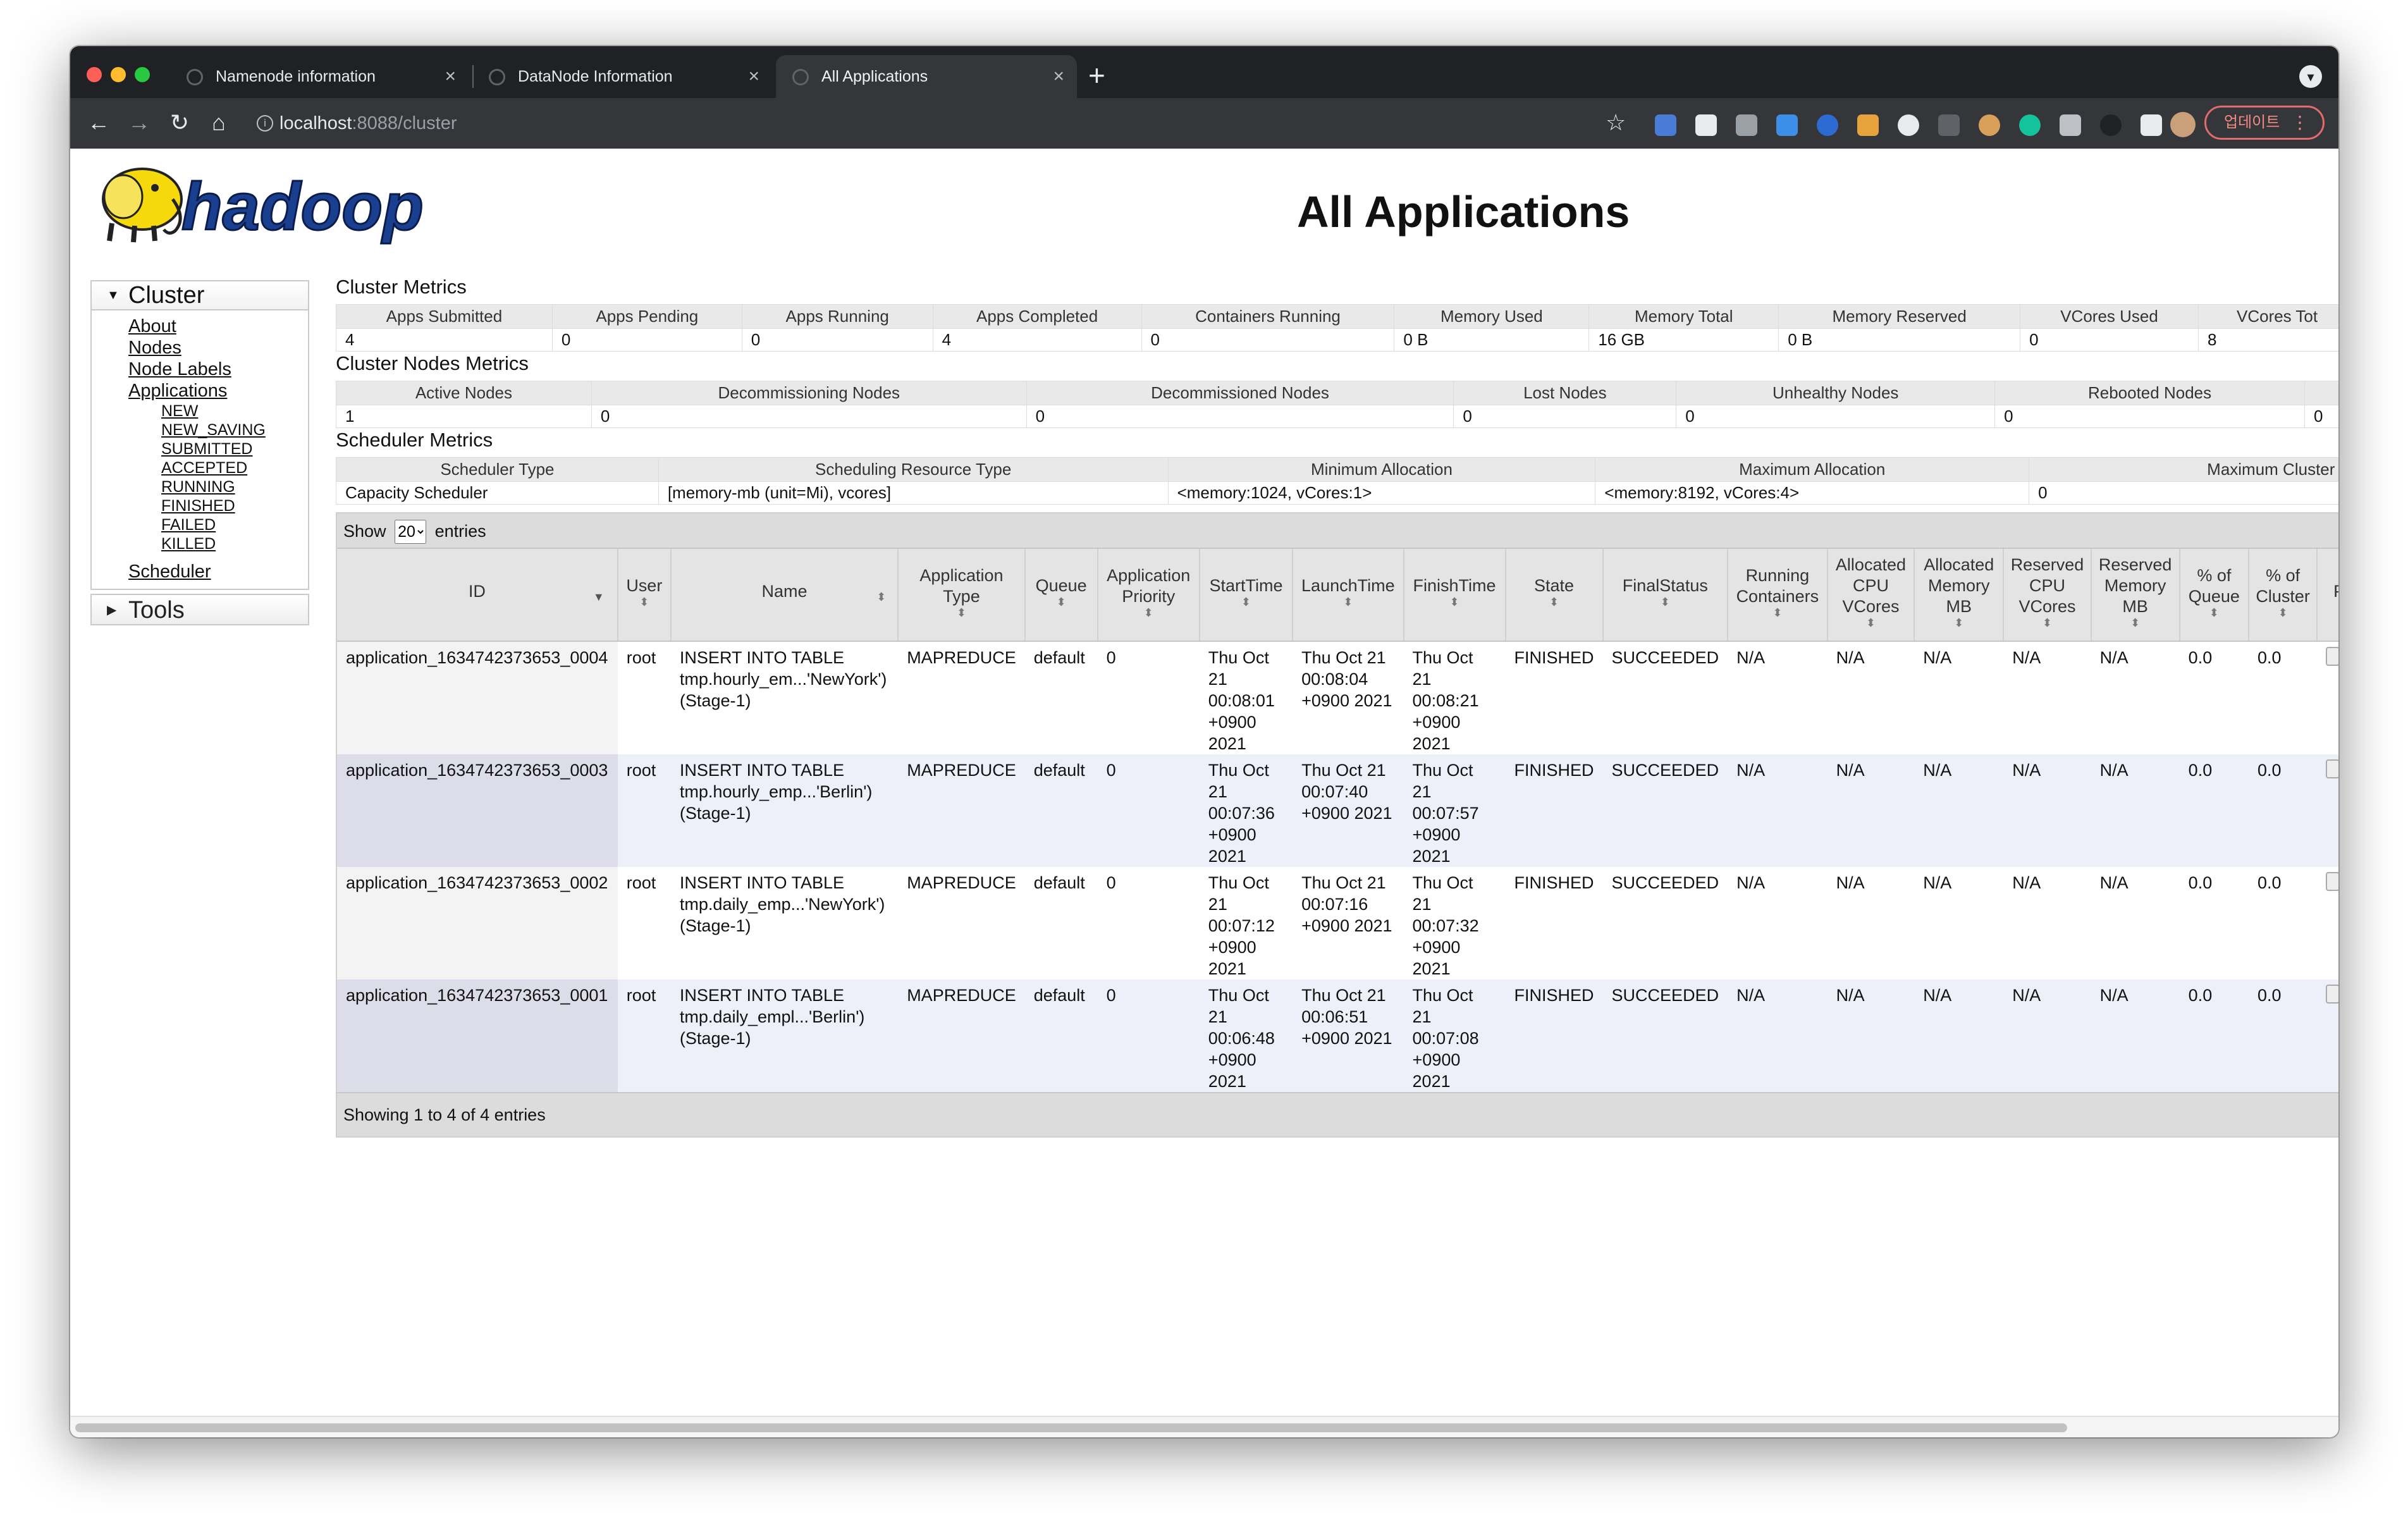 The width and height of the screenshot is (2408, 1529). Describe the element at coordinates (2300, 123) in the screenshot. I see `menu-dots-icon: ⋮` at that location.